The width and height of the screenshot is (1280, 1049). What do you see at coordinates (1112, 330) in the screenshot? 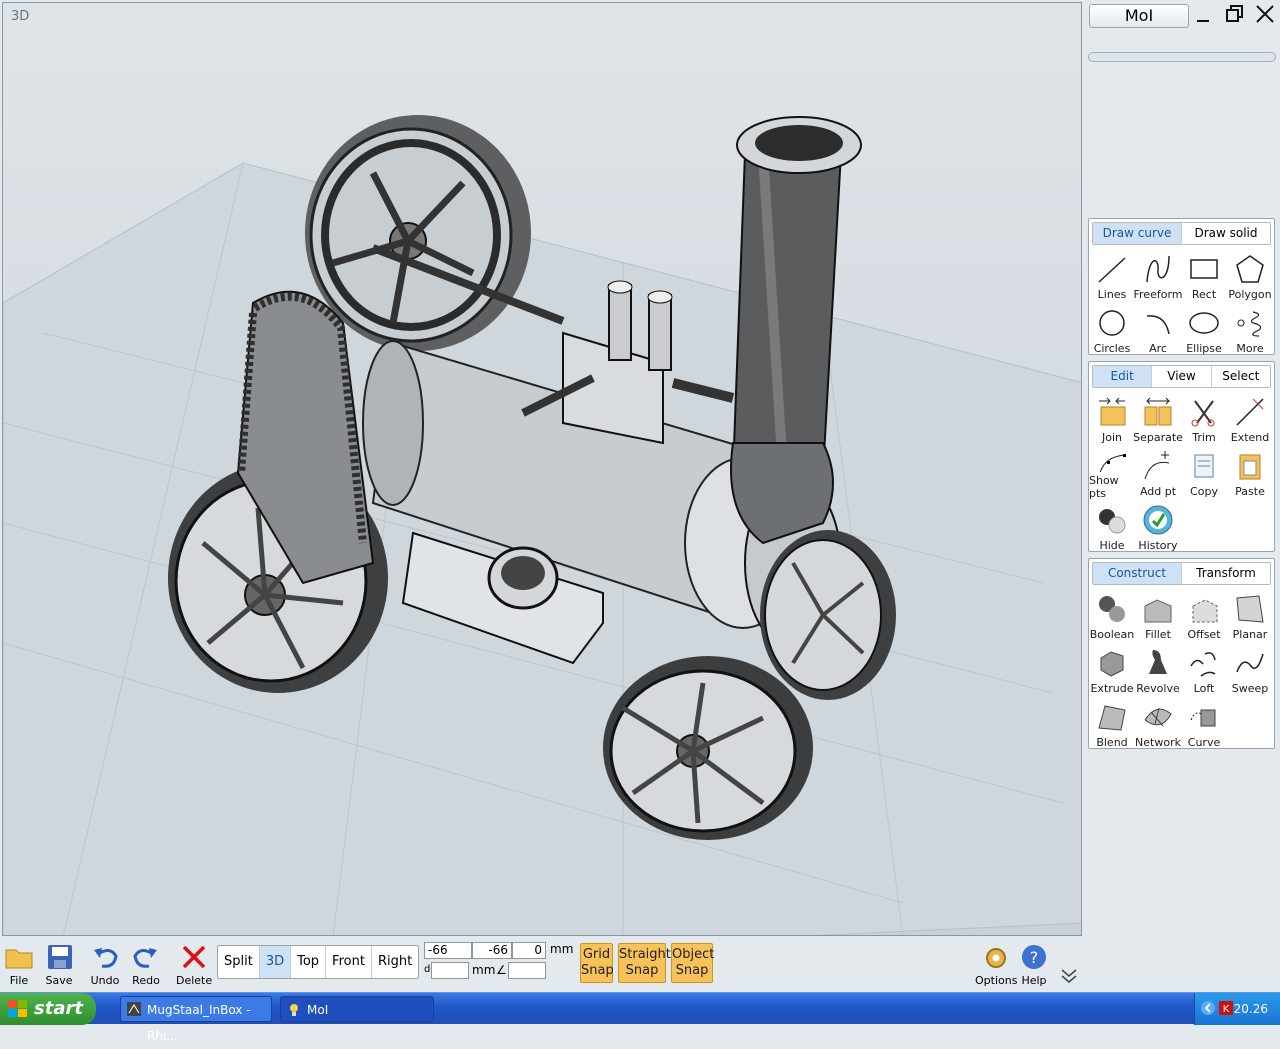
I see `circles-tool: Circles` at bounding box center [1112, 330].